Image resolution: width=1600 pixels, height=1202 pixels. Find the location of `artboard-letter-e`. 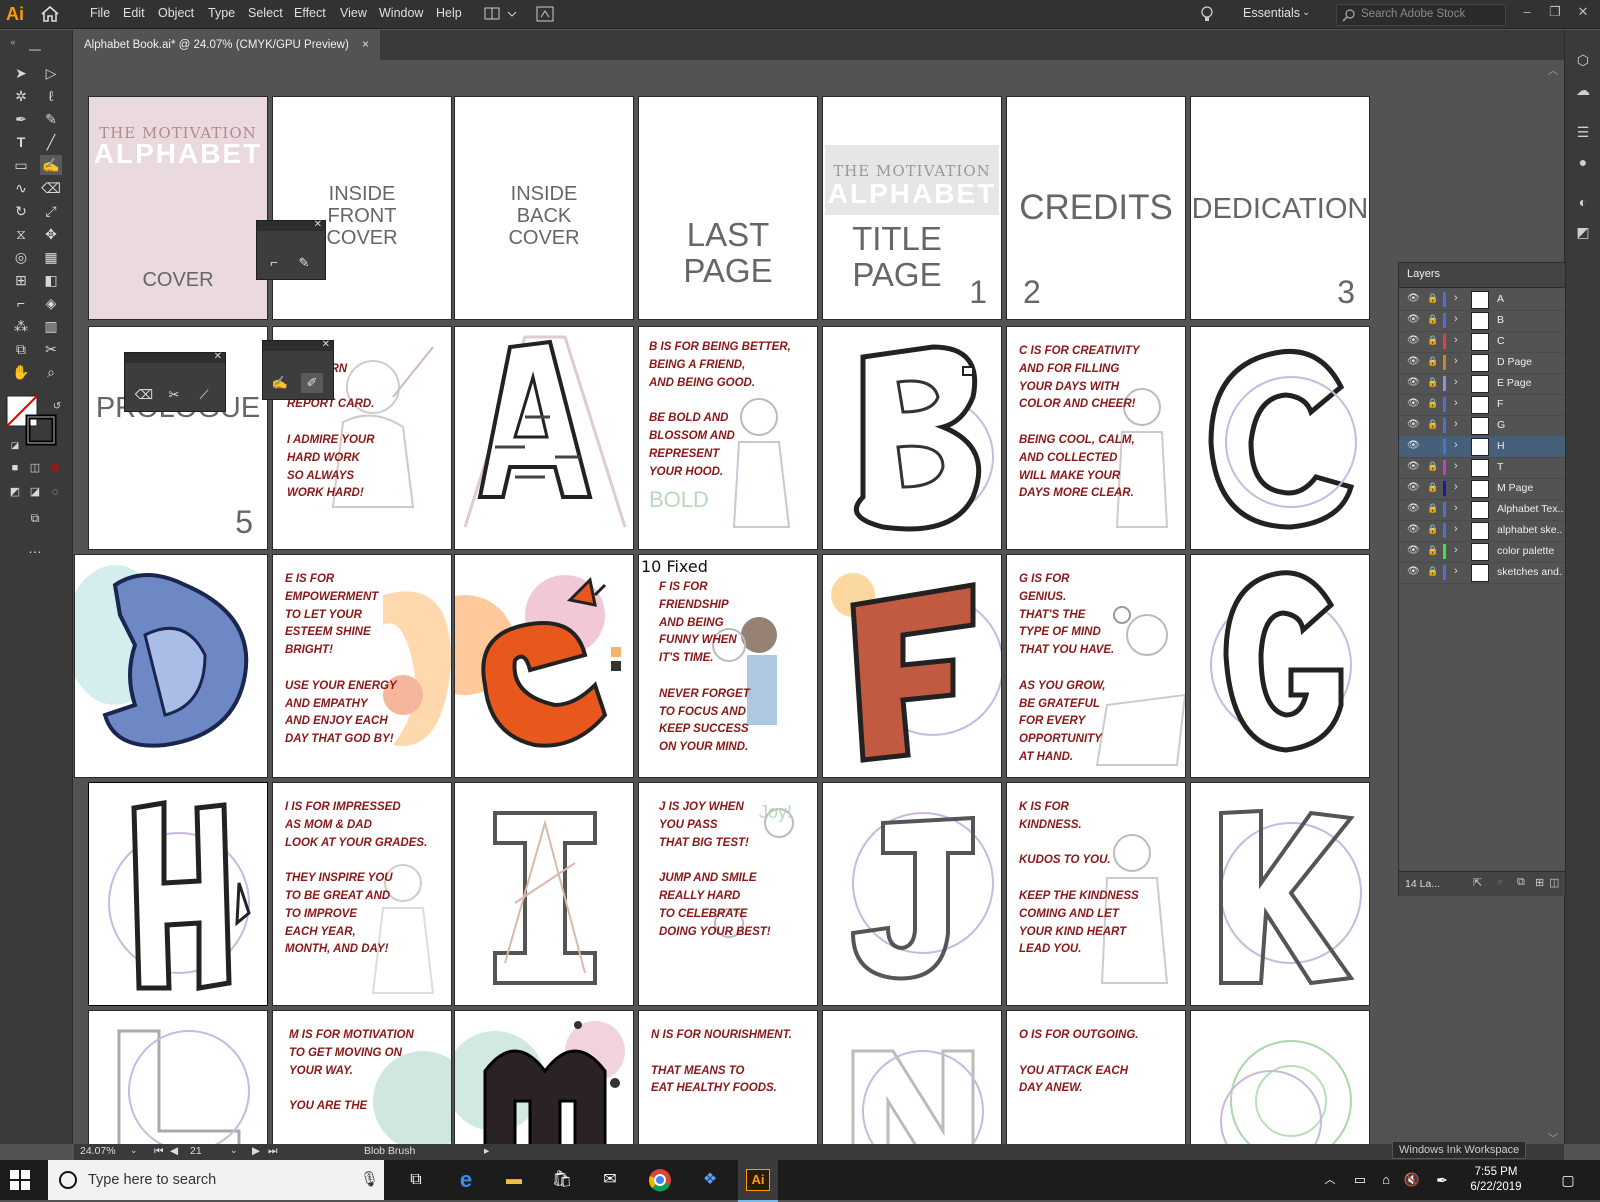

artboard-letter-e is located at coordinates (544, 666).